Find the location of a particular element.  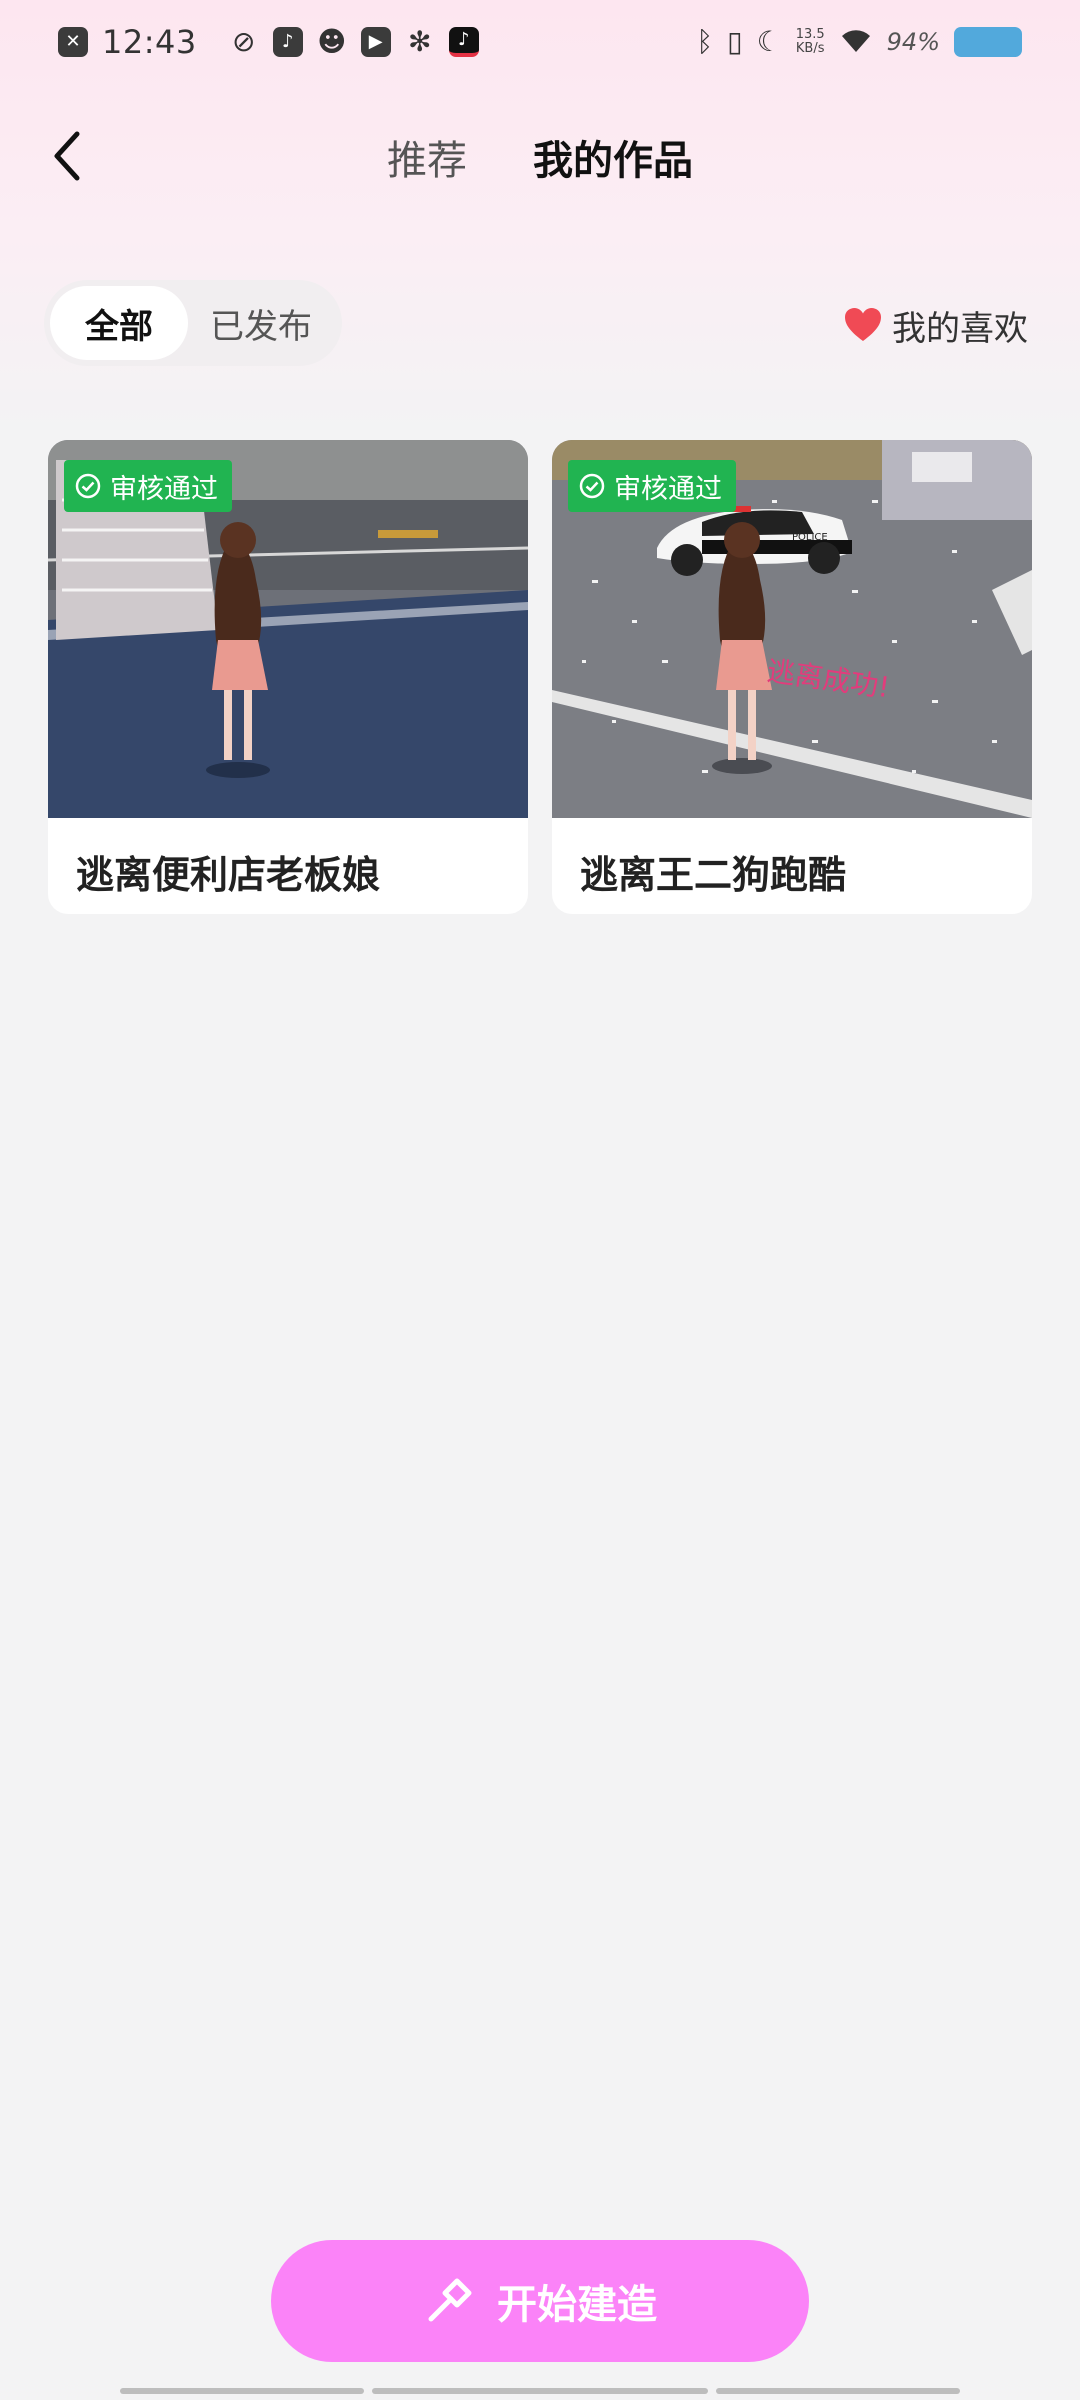

status-bar-right: ᛒ ▯ ☾ 13.5 KB/s 94% is located at coordinates (859, 42).